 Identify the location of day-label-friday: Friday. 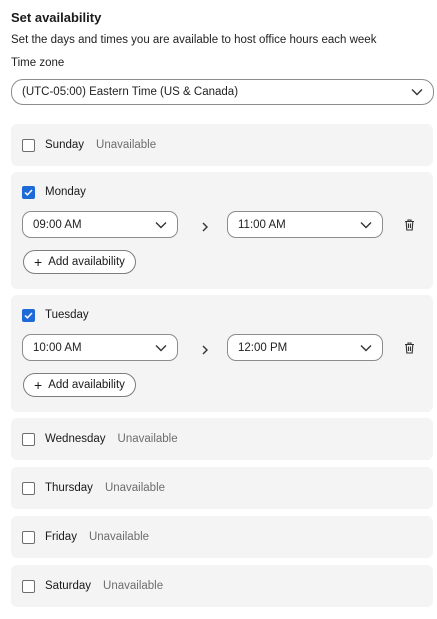
(61, 537).